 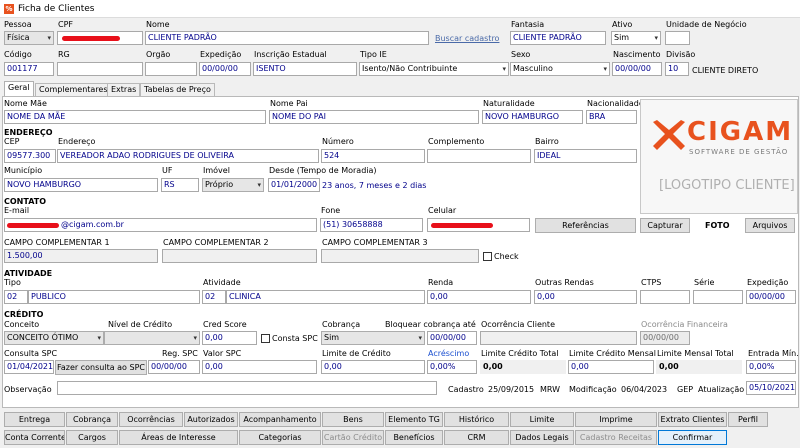 What do you see at coordinates (151, 419) in the screenshot?
I see `ocorrencias-button: Ocorrências` at bounding box center [151, 419].